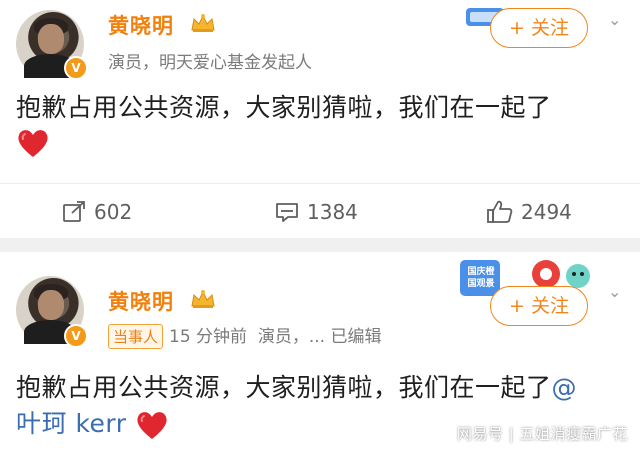 The height and width of the screenshot is (452, 640). I want to click on like-icon, so click(500, 211).